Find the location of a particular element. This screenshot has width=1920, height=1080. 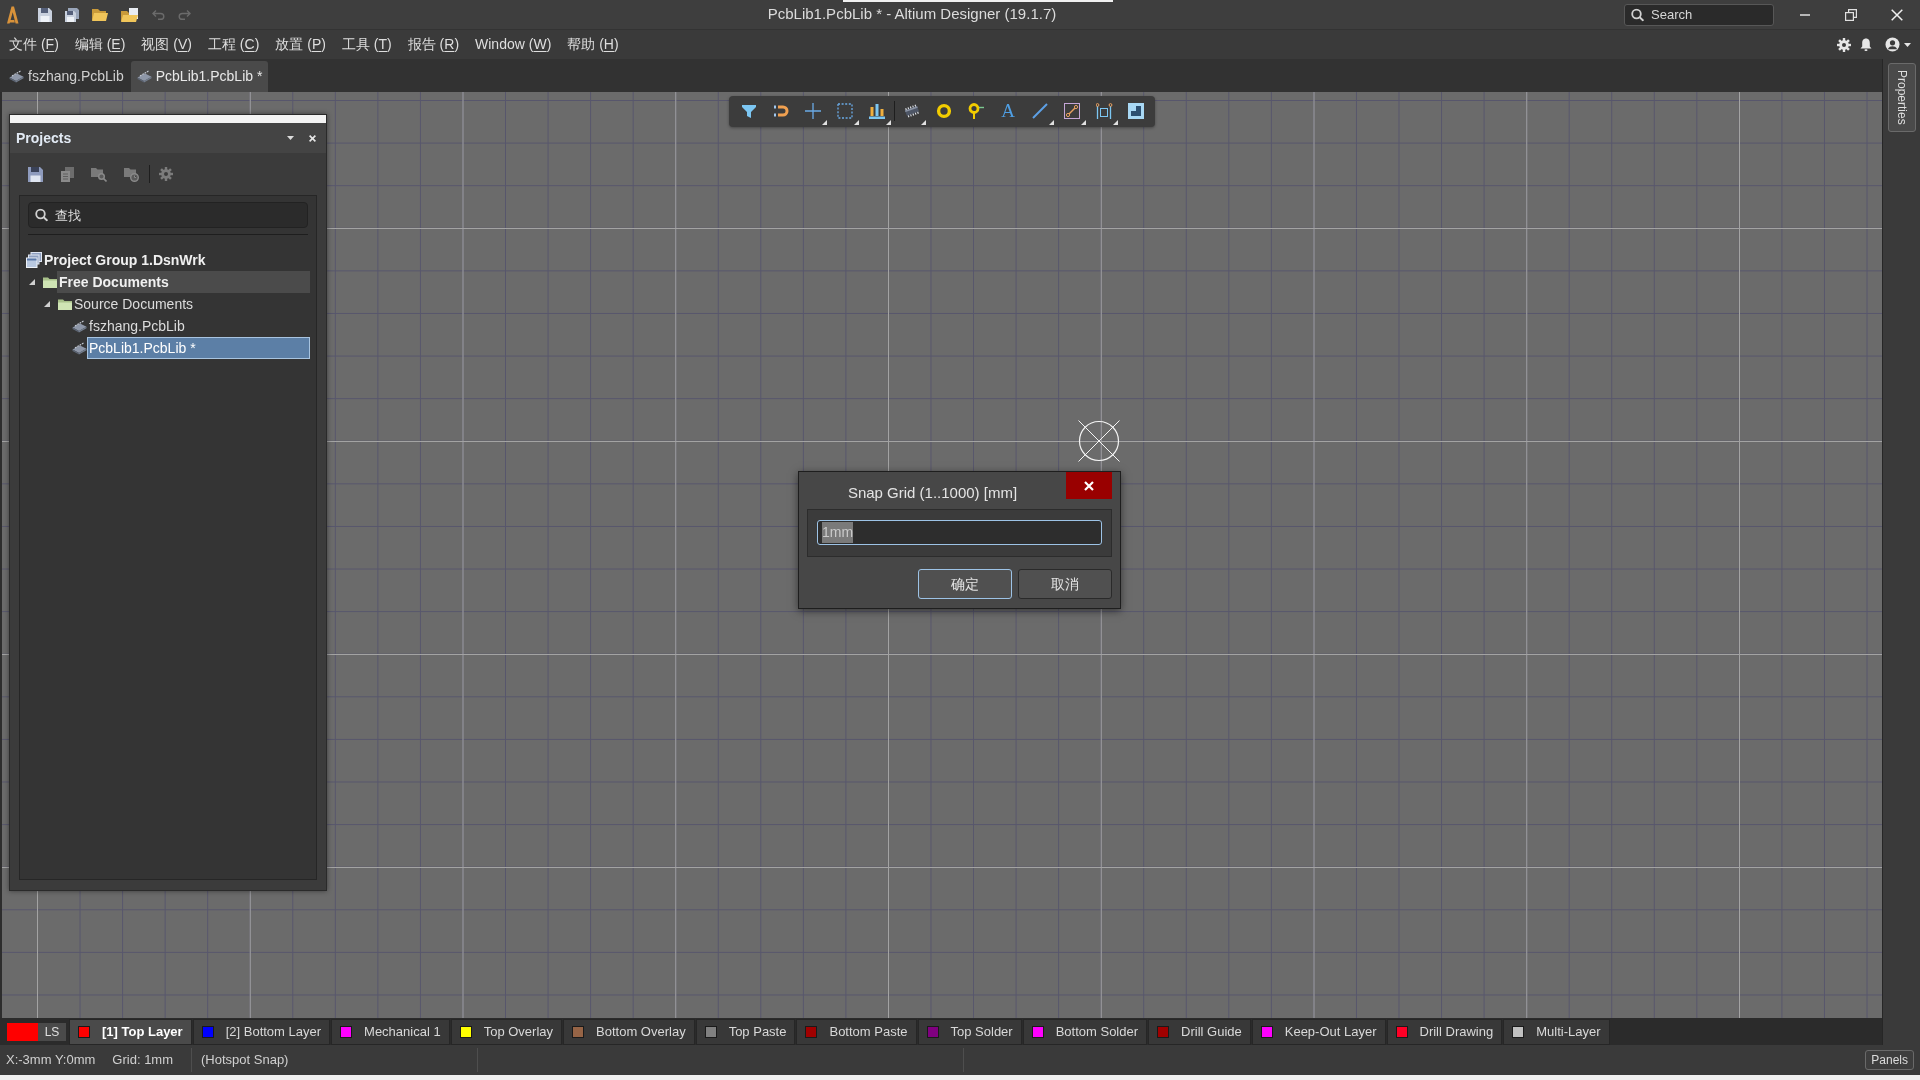

dialog-title: Snap Grid (1..1000) [mm] is located at coordinates (932, 493).